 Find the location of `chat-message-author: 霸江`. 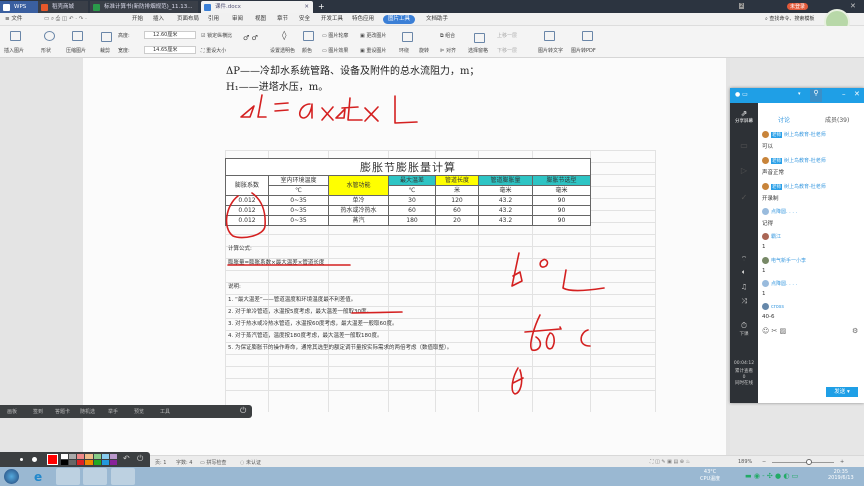

chat-message-author: 霸江 is located at coordinates (771, 236).